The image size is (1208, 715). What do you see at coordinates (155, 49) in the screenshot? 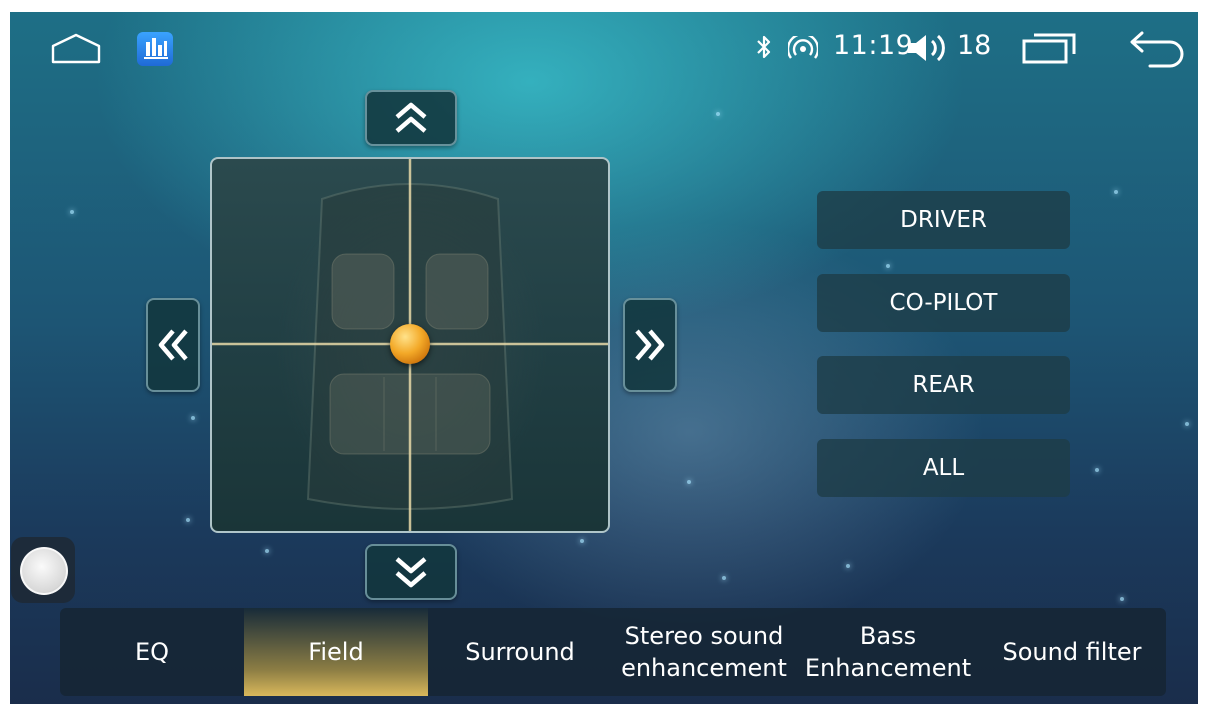
I see `equalizer-app-icon` at bounding box center [155, 49].